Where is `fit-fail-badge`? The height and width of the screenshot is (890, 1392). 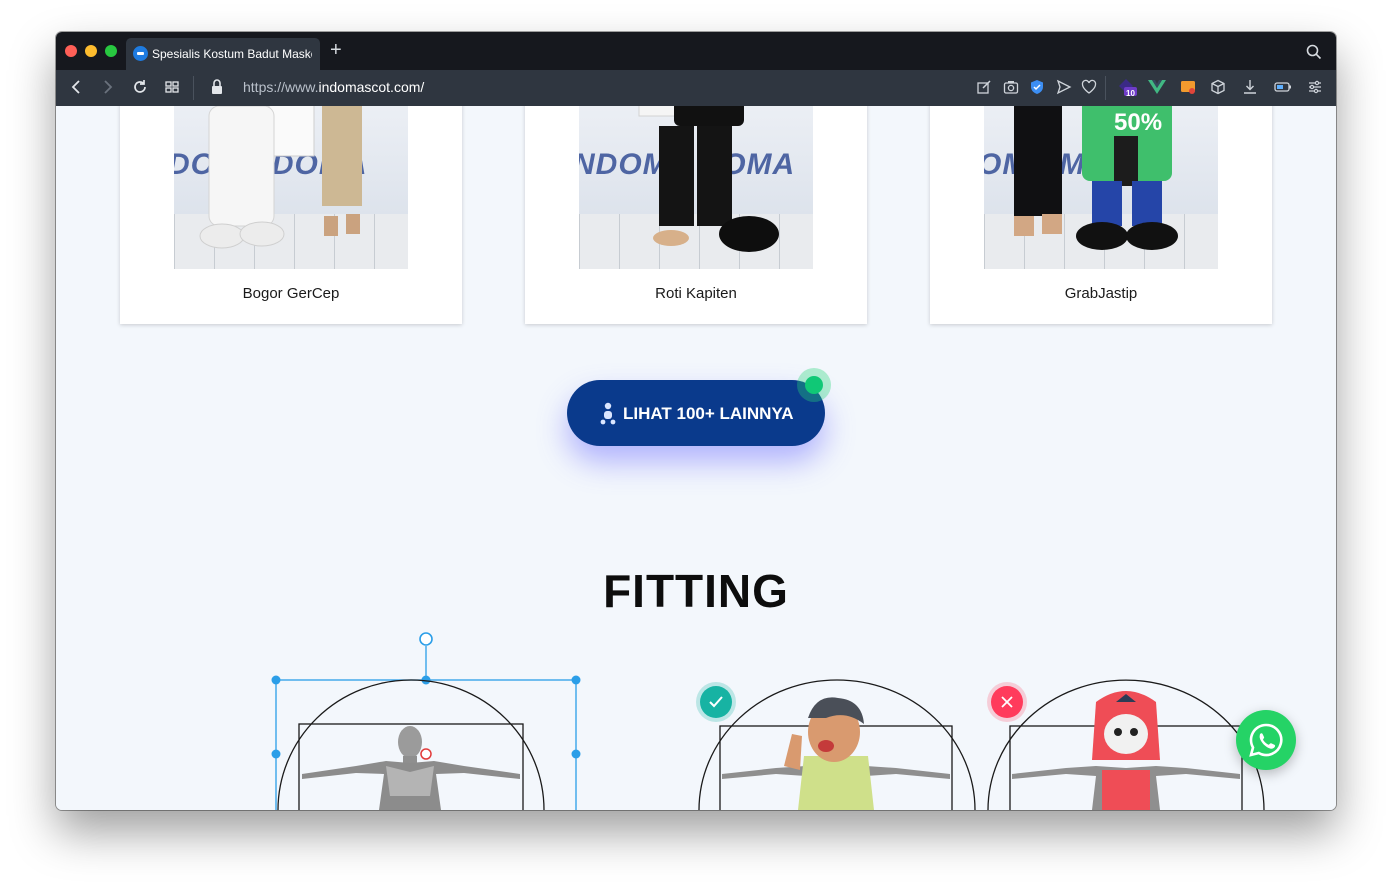
fit-fail-badge is located at coordinates (1007, 702).